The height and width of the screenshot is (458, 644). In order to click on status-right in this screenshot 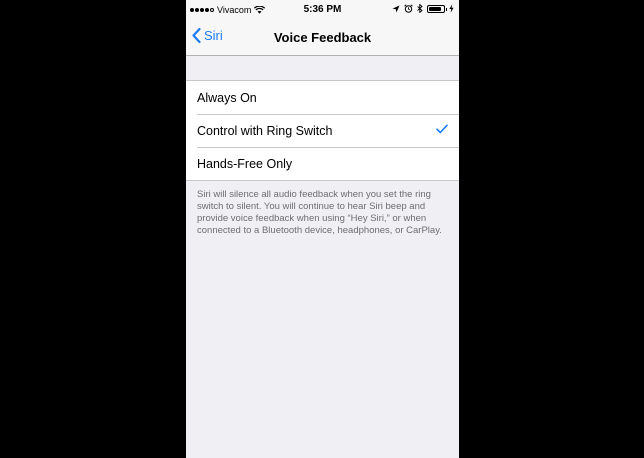, I will do `click(423, 8)`.